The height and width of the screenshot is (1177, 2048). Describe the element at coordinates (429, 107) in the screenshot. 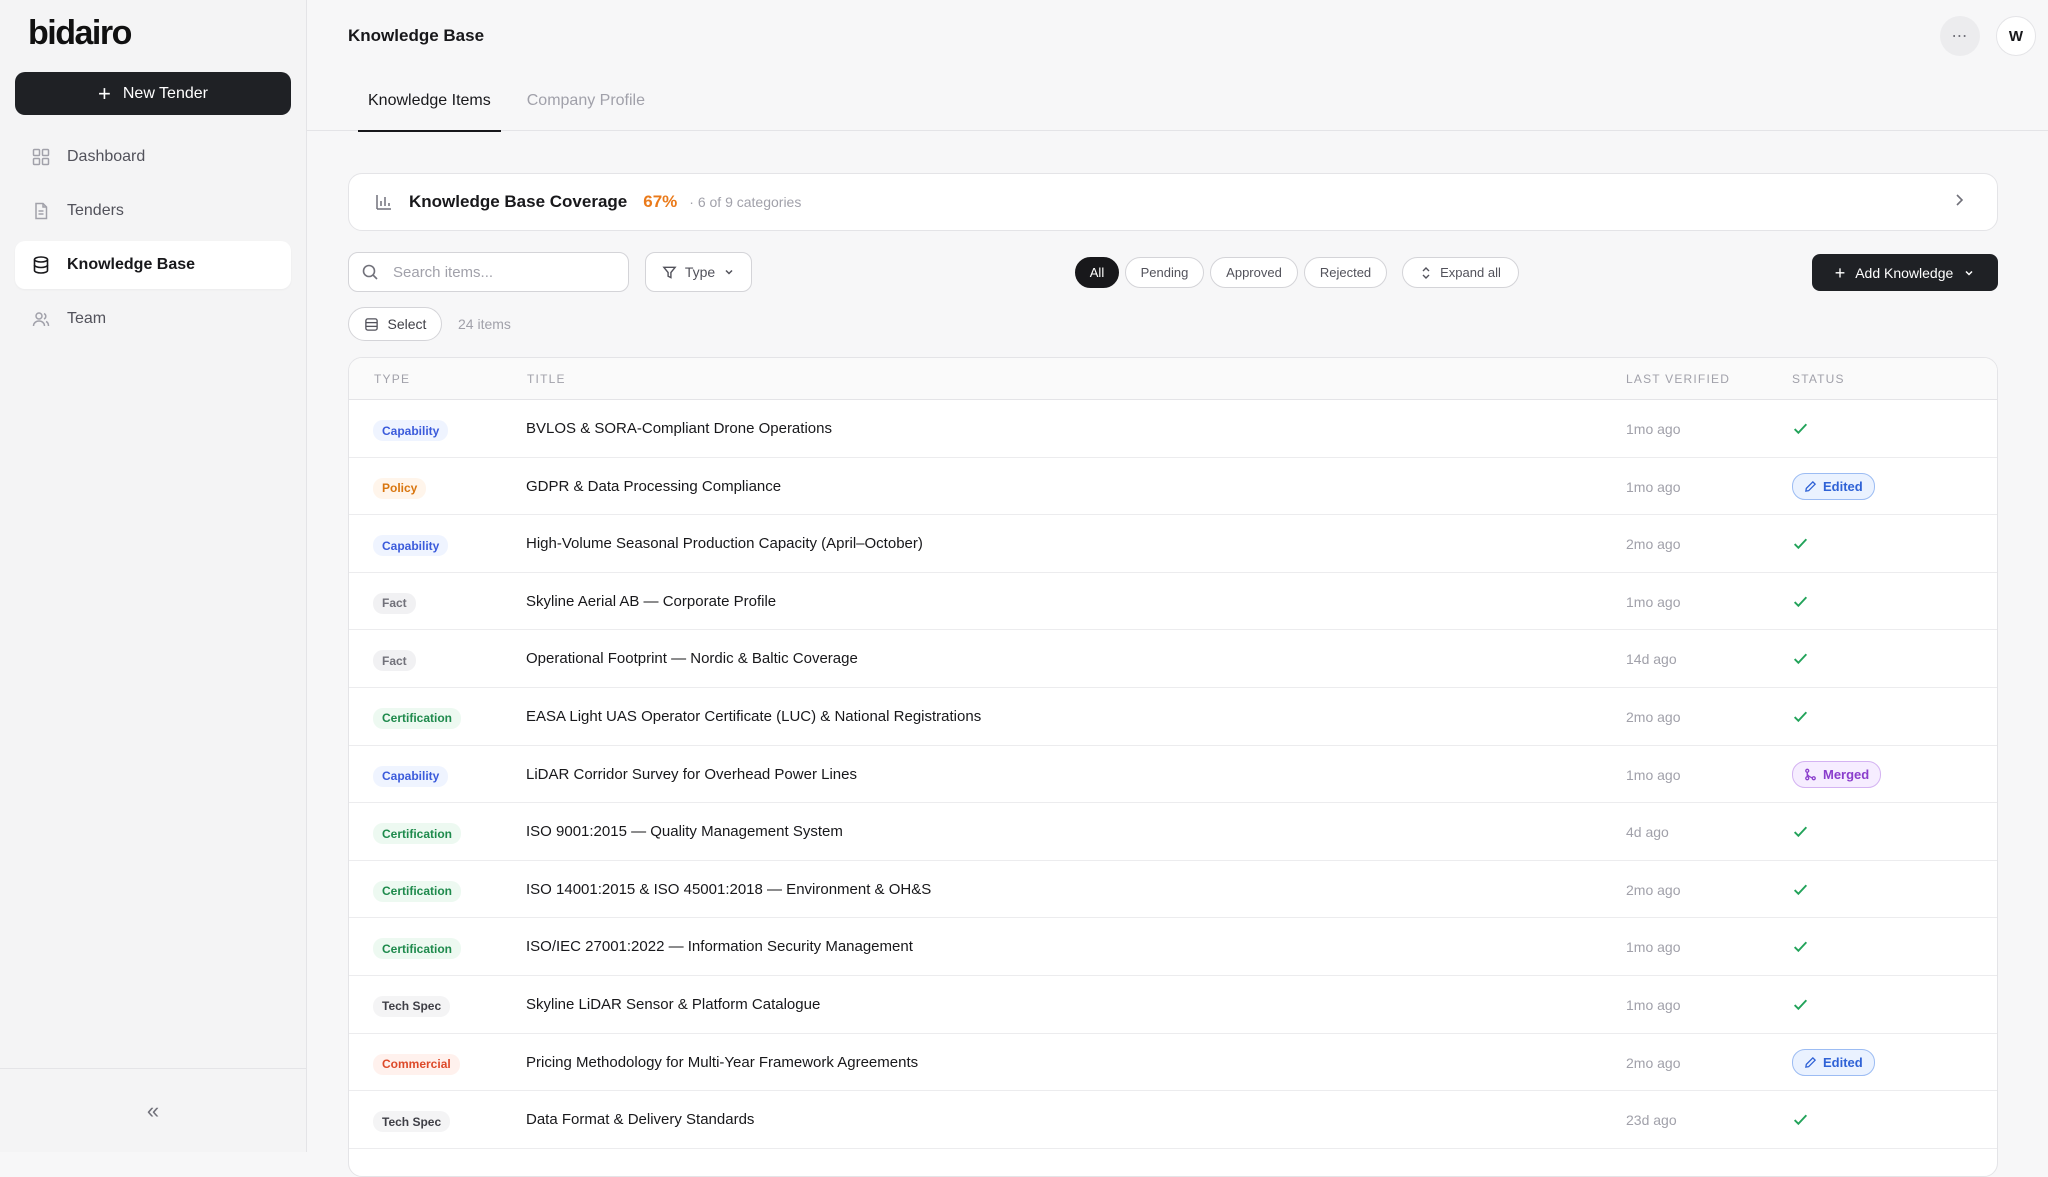

I see `tab-knowledge-items: Knowledge Items` at that location.